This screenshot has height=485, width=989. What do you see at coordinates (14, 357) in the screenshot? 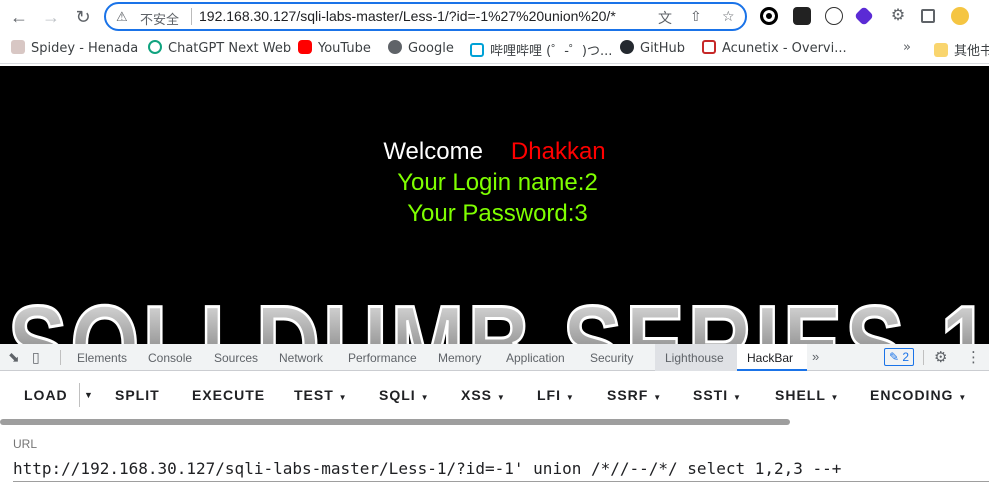
I see `inspect-element-icon: ⬊` at bounding box center [14, 357].